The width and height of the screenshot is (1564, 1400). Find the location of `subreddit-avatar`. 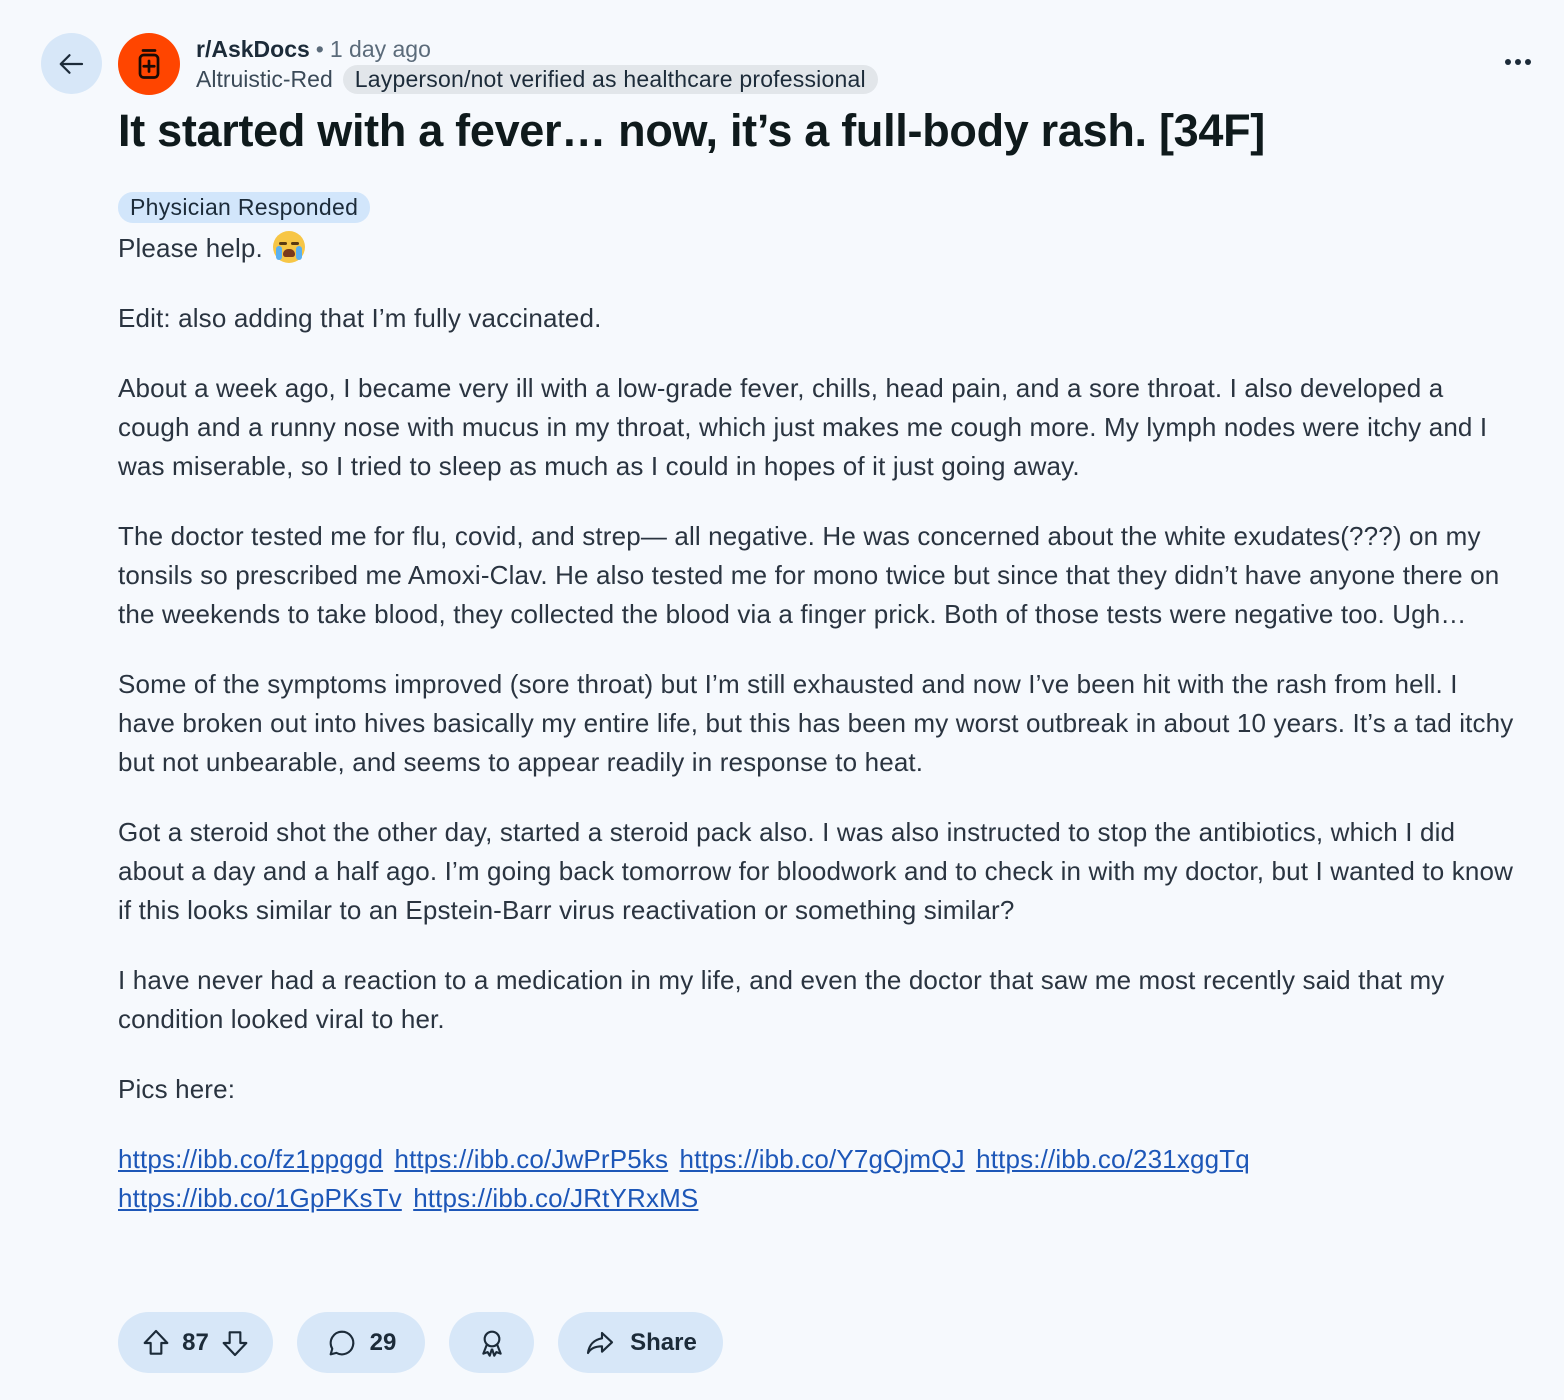

subreddit-avatar is located at coordinates (149, 64).